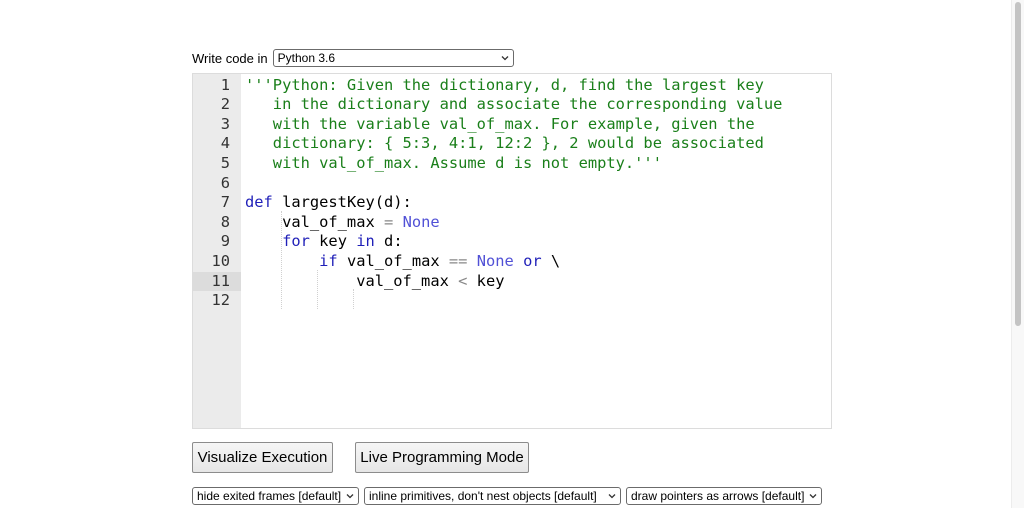 Image resolution: width=1024 pixels, height=508 pixels. Describe the element at coordinates (1018, 164) in the screenshot. I see `scrollbar-thumb` at that location.